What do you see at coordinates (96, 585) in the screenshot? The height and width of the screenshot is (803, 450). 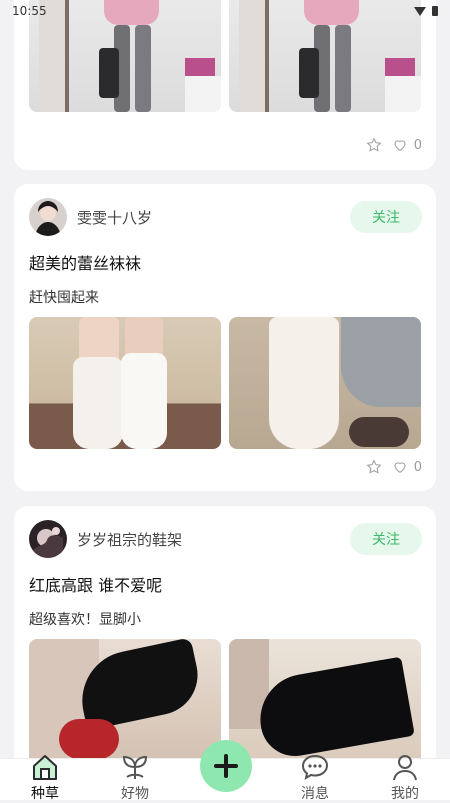 I see `post-title: 红底高跟 谁不爱呢` at bounding box center [96, 585].